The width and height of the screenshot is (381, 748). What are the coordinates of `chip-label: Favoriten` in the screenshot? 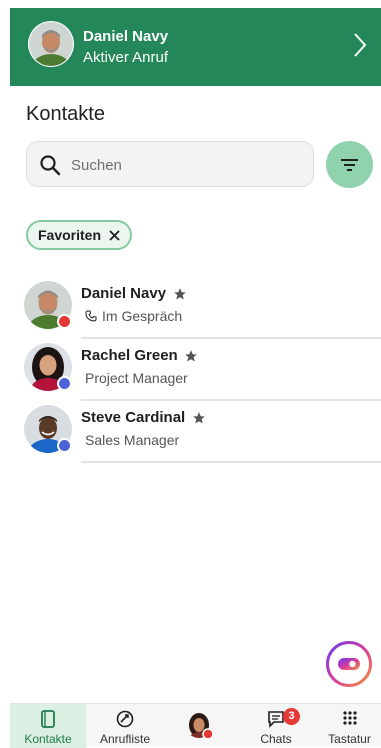 It's located at (70, 235).